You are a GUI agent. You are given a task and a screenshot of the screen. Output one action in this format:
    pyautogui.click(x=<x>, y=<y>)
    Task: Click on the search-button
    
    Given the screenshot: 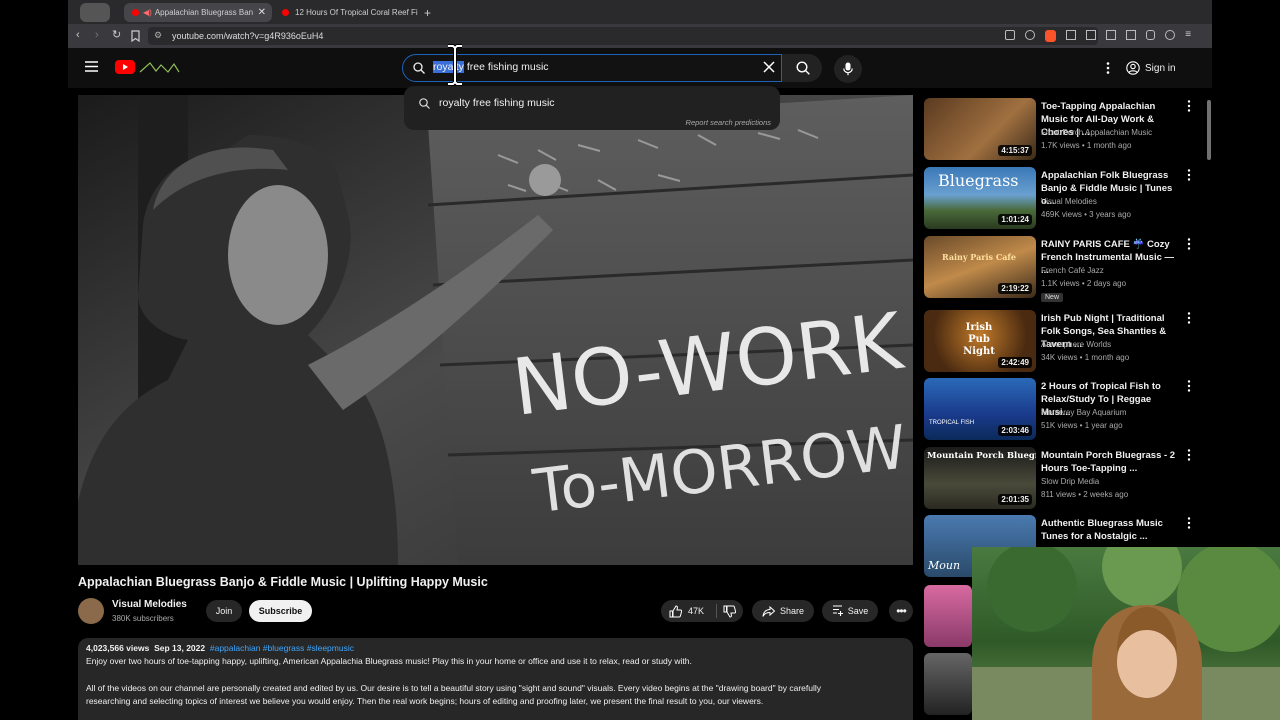 What is the action you would take?
    pyautogui.click(x=802, y=68)
    